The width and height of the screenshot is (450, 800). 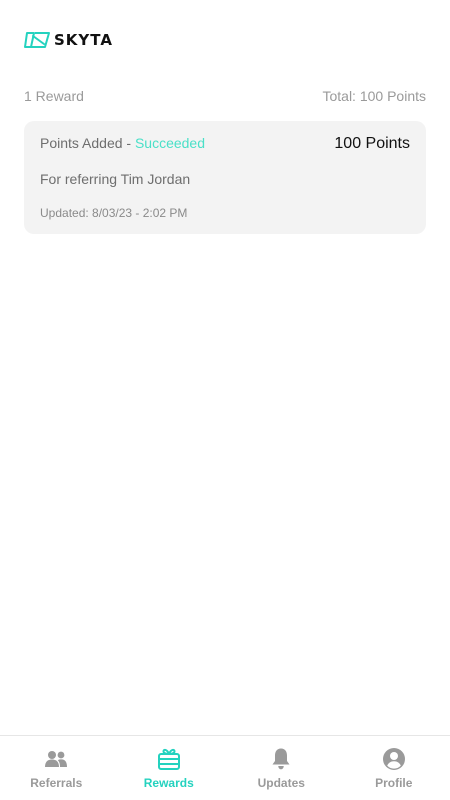 I want to click on gift-card-icon, so click(x=168, y=759).